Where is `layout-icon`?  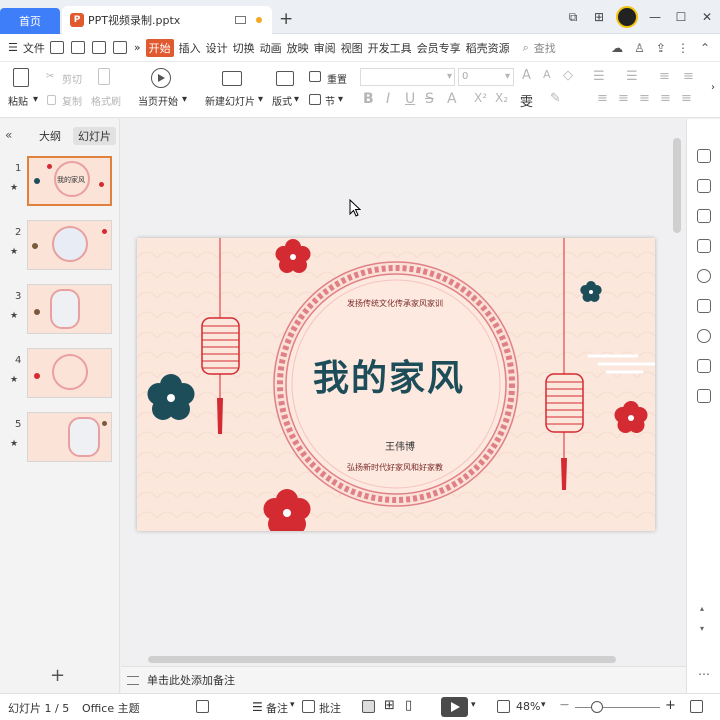 layout-icon is located at coordinates (285, 78).